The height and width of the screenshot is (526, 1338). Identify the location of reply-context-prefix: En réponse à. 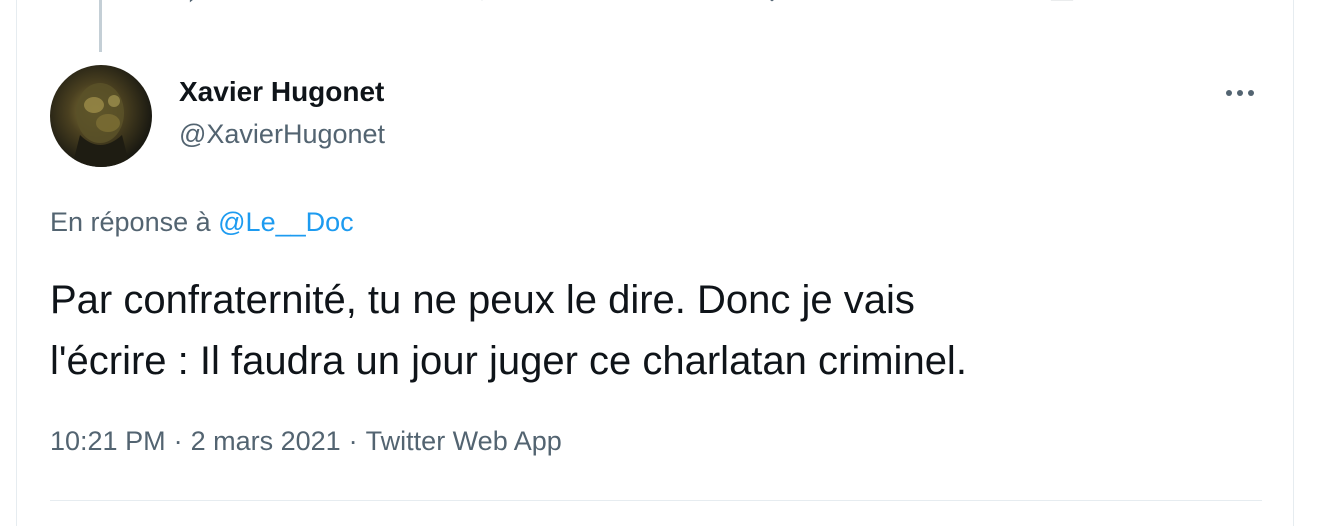
(130, 222).